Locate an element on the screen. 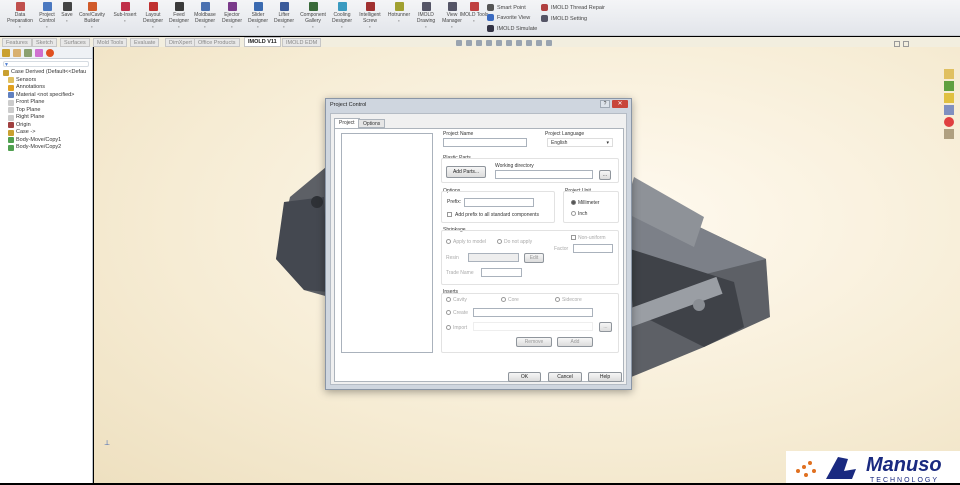 The height and width of the screenshot is (485, 960). tree-item-label: Material <not specified> is located at coordinates (45, 94).